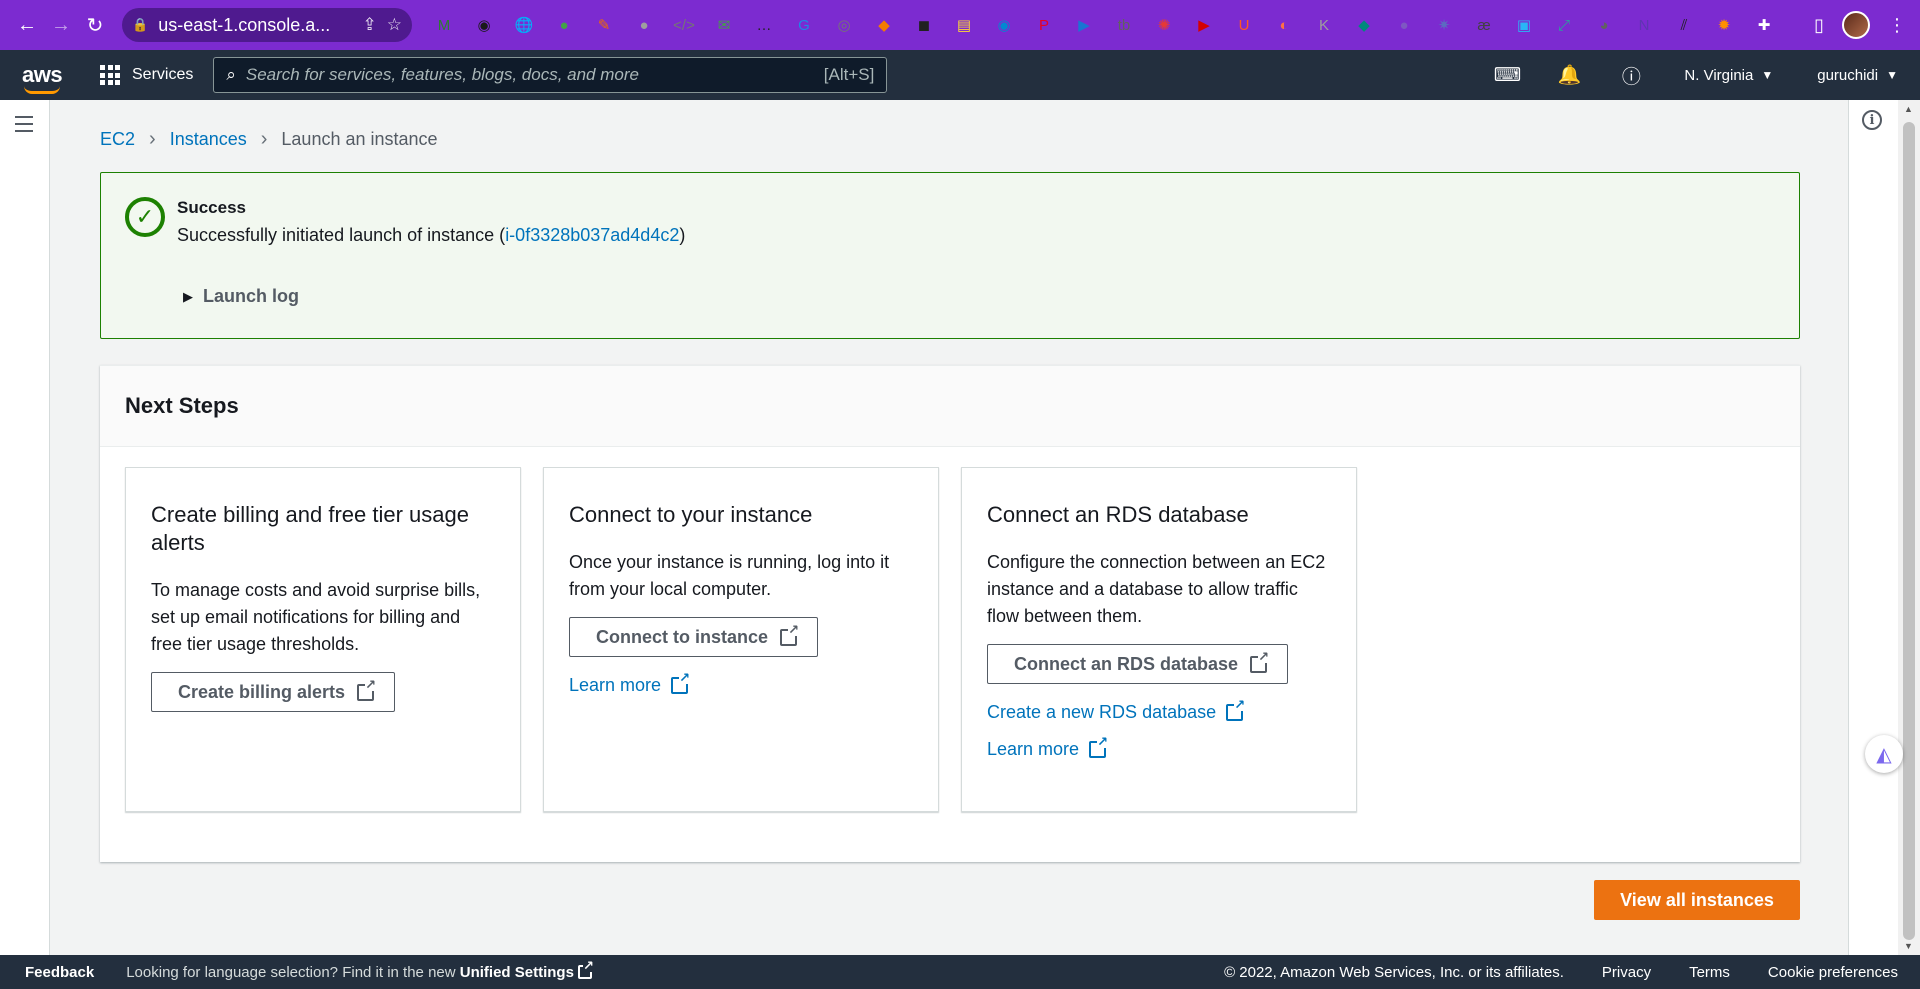 This screenshot has height=989, width=1920. Describe the element at coordinates (1719, 75) in the screenshot. I see `region-label: N. Virginia` at that location.